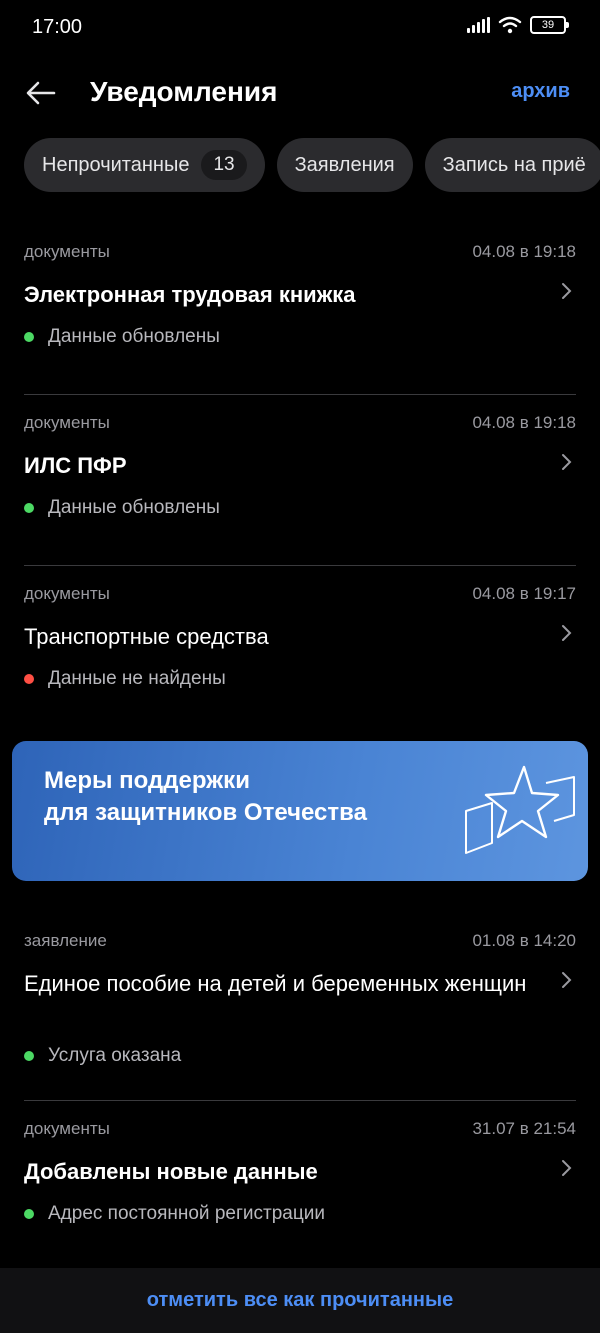 This screenshot has width=600, height=1333. I want to click on bottom-action-bar: отметить все как прочитанные, so click(300, 1300).